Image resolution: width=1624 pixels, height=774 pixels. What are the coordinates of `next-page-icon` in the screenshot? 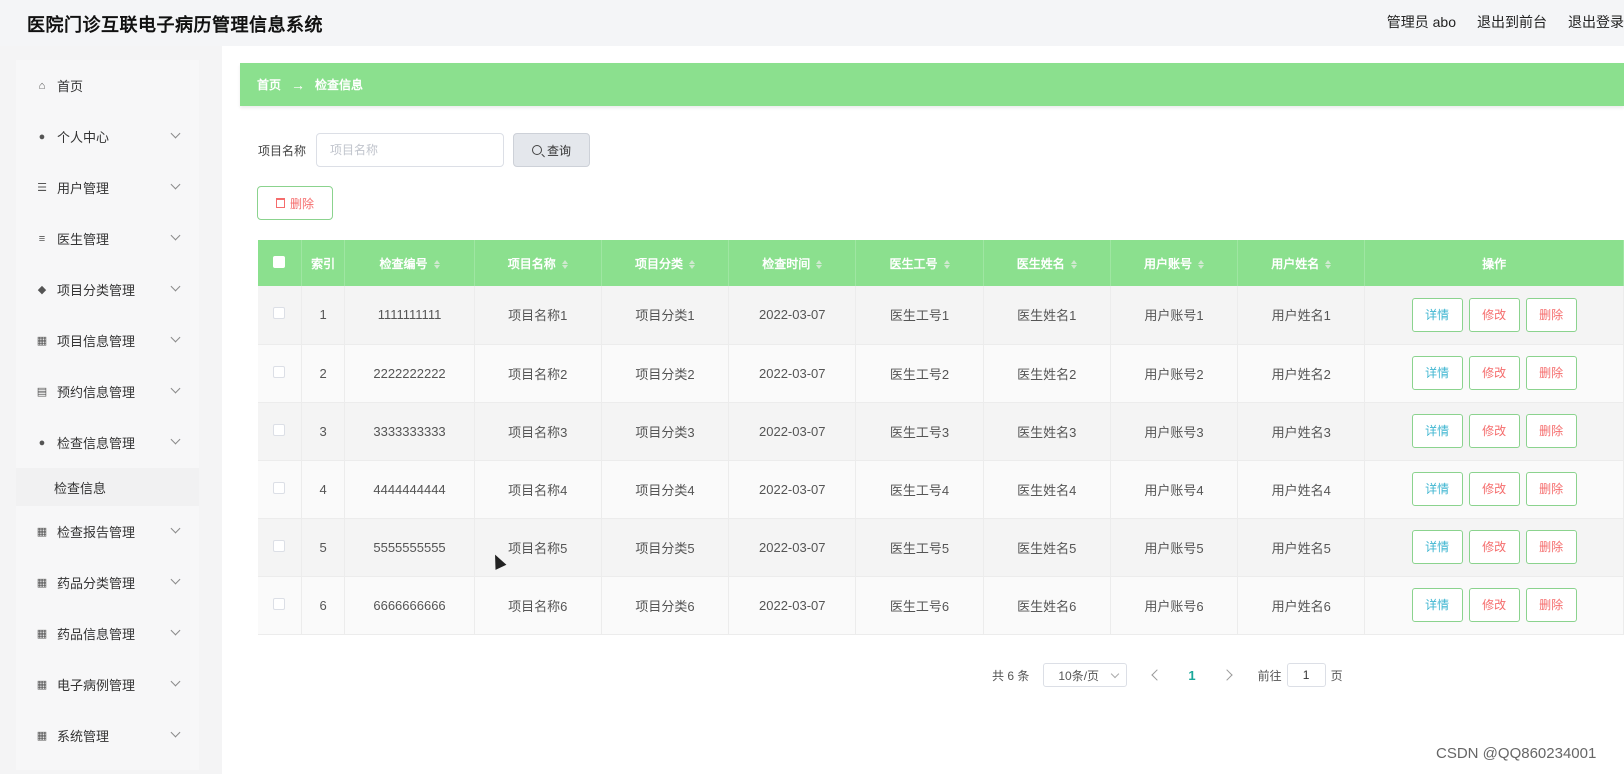 It's located at (1226, 675).